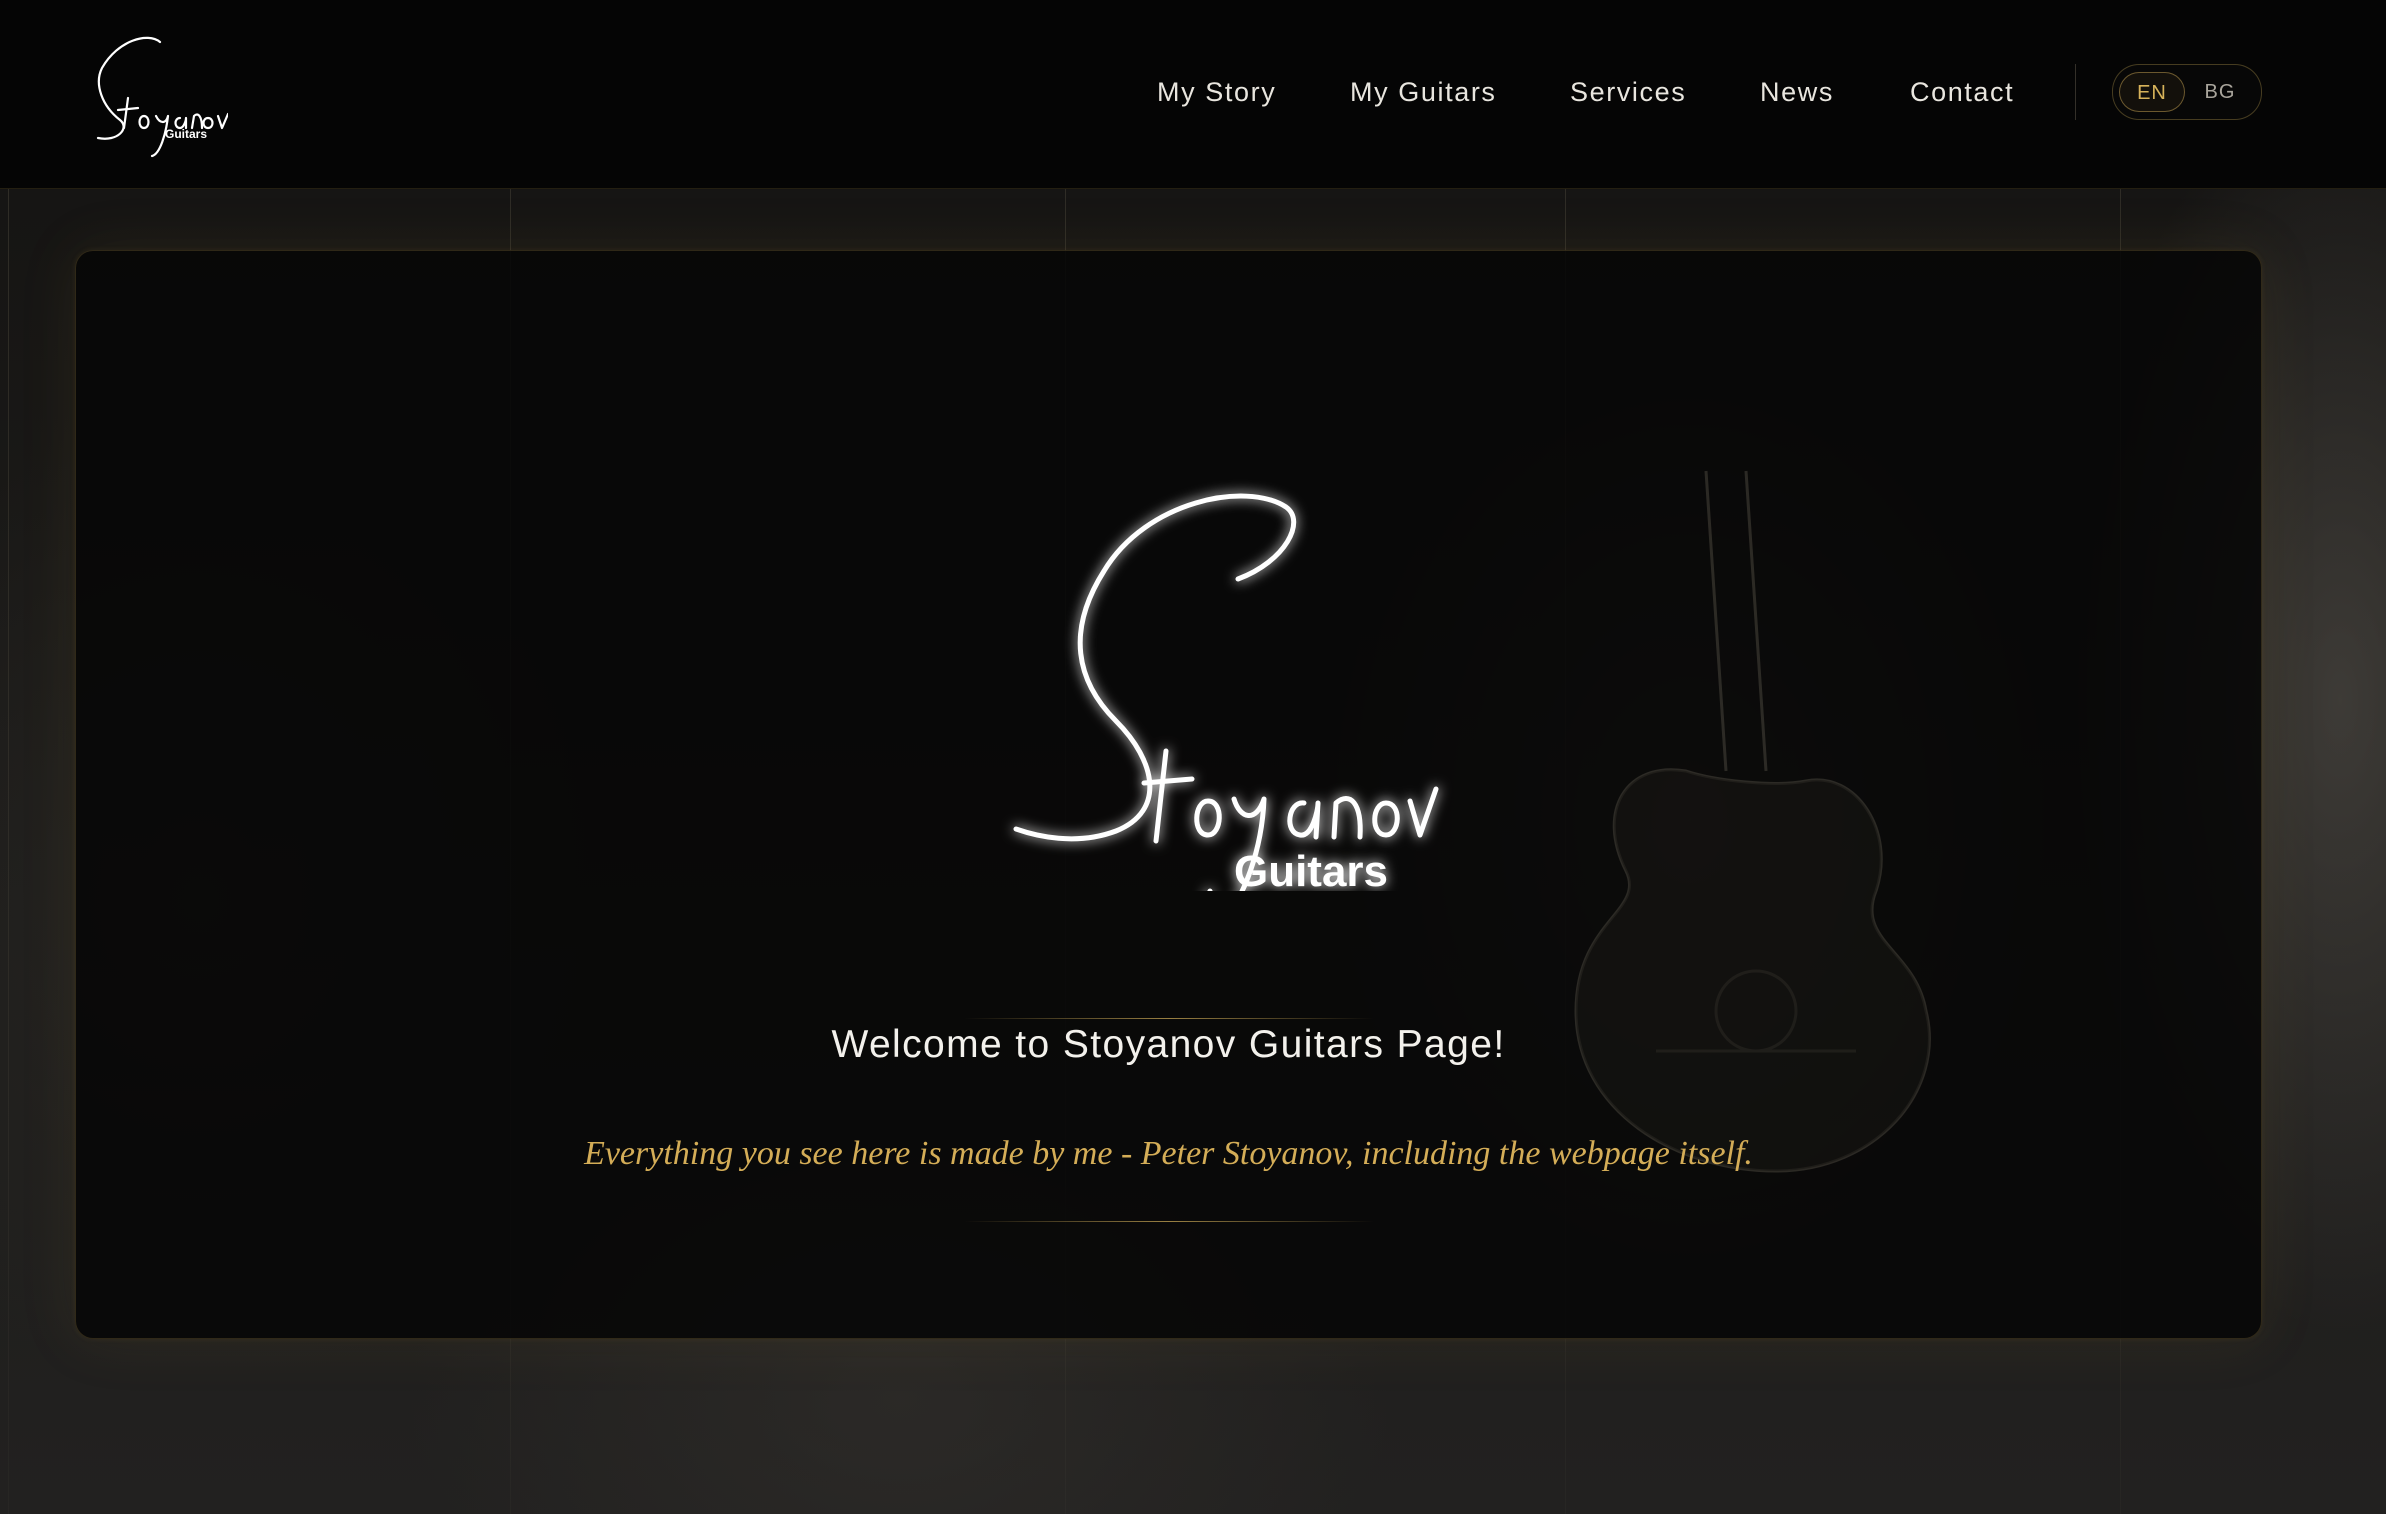  What do you see at coordinates (1628, 92) in the screenshot?
I see `nav-services: Services` at bounding box center [1628, 92].